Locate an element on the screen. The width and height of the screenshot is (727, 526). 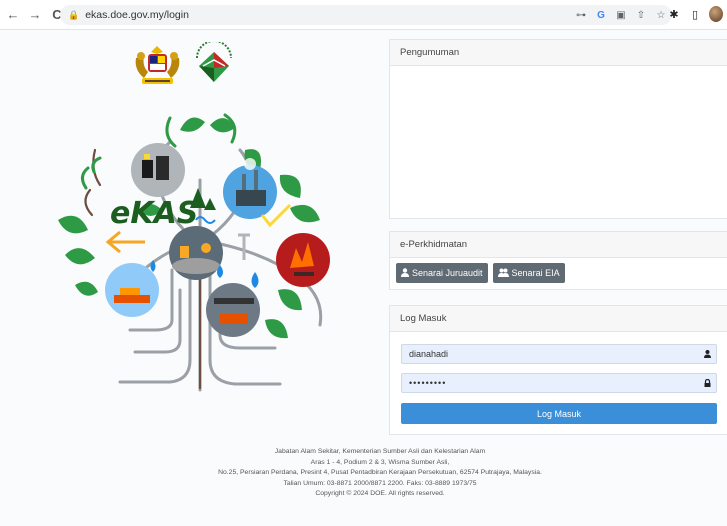
back-icon: ← is located at coordinates (13, 15).